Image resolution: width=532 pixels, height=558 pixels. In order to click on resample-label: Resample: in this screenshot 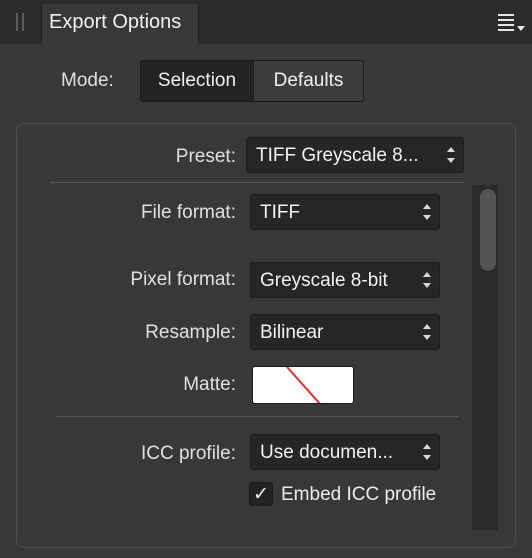, I will do `click(190, 332)`.